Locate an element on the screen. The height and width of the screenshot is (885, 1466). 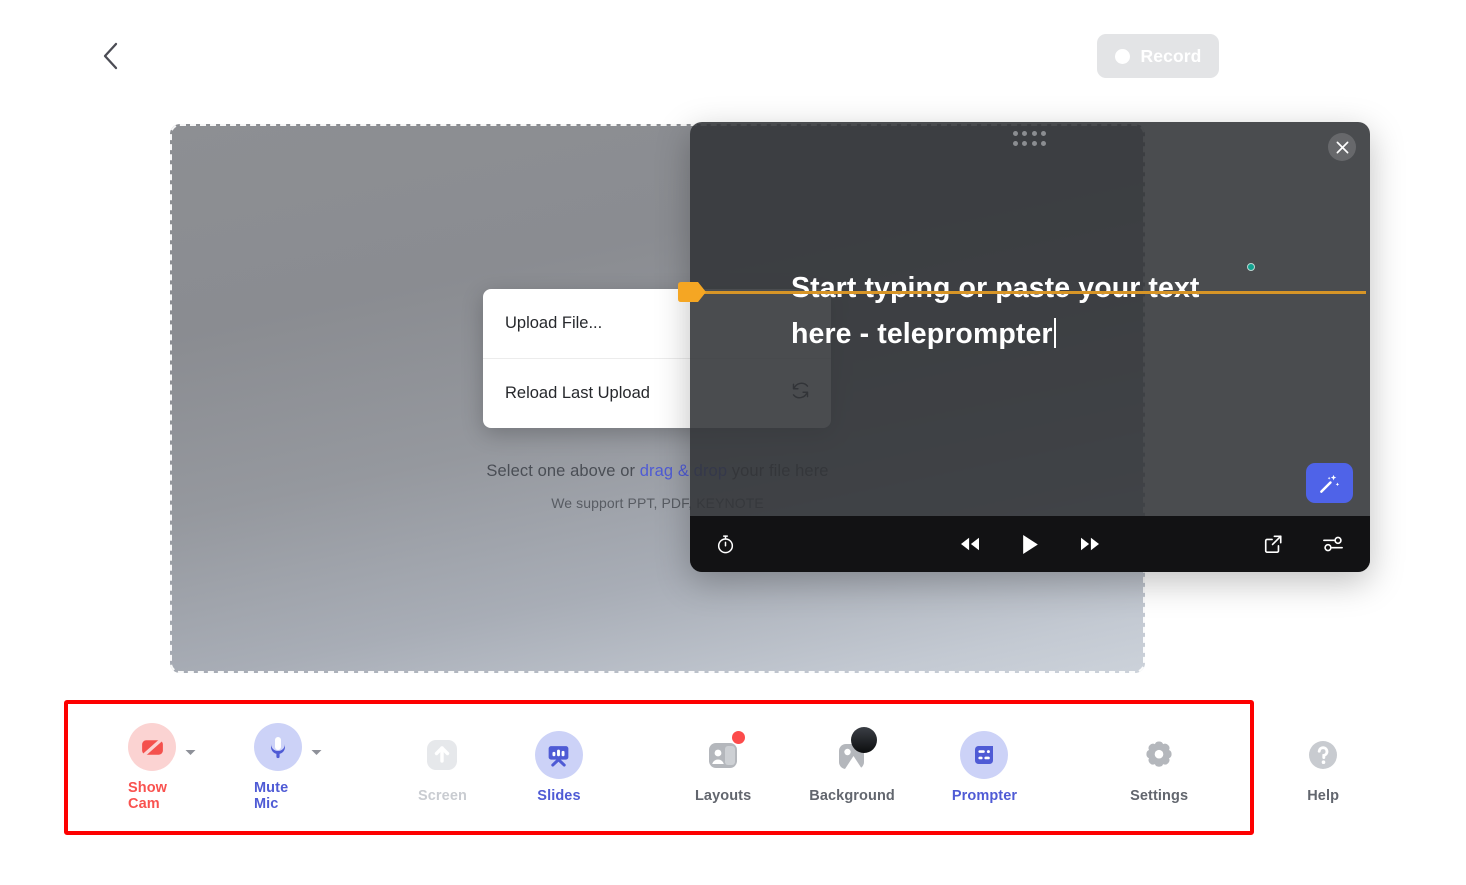
prompter-icon-wrap is located at coordinates (984, 755).